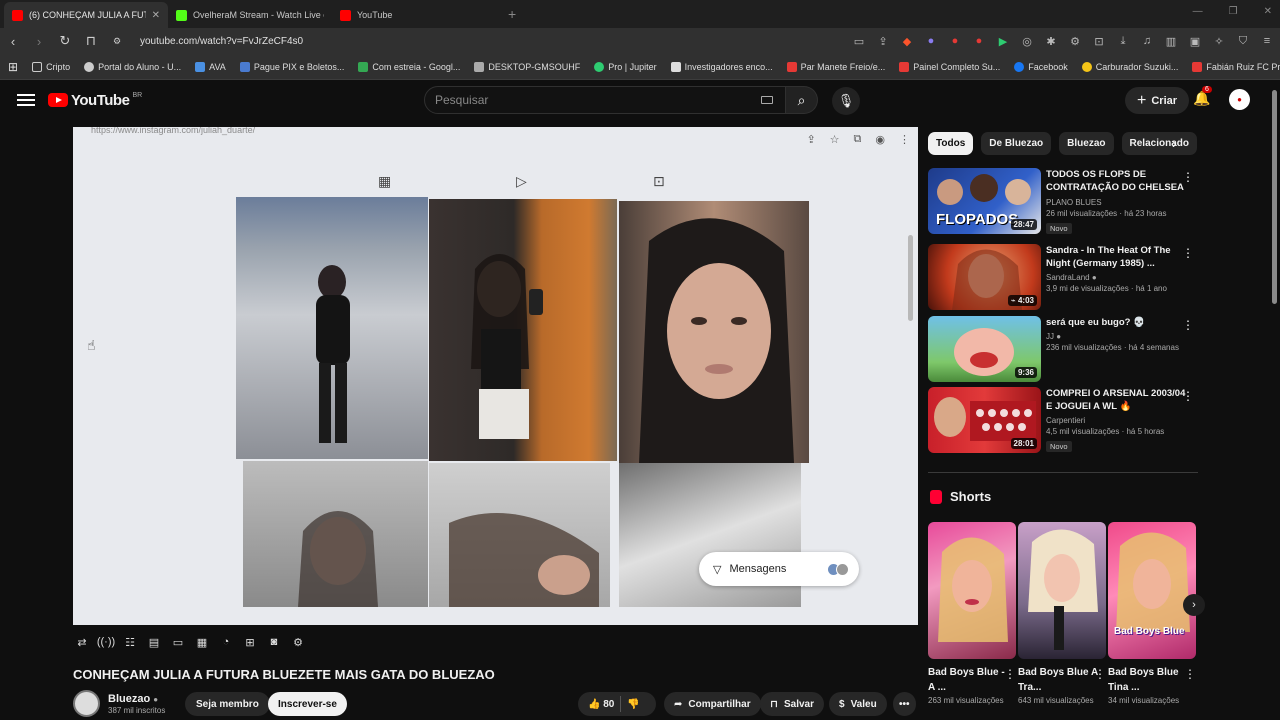 The width and height of the screenshot is (1280, 720). Describe the element at coordinates (156, 15) in the screenshot. I see `close-tab-icon: ✕` at that location.